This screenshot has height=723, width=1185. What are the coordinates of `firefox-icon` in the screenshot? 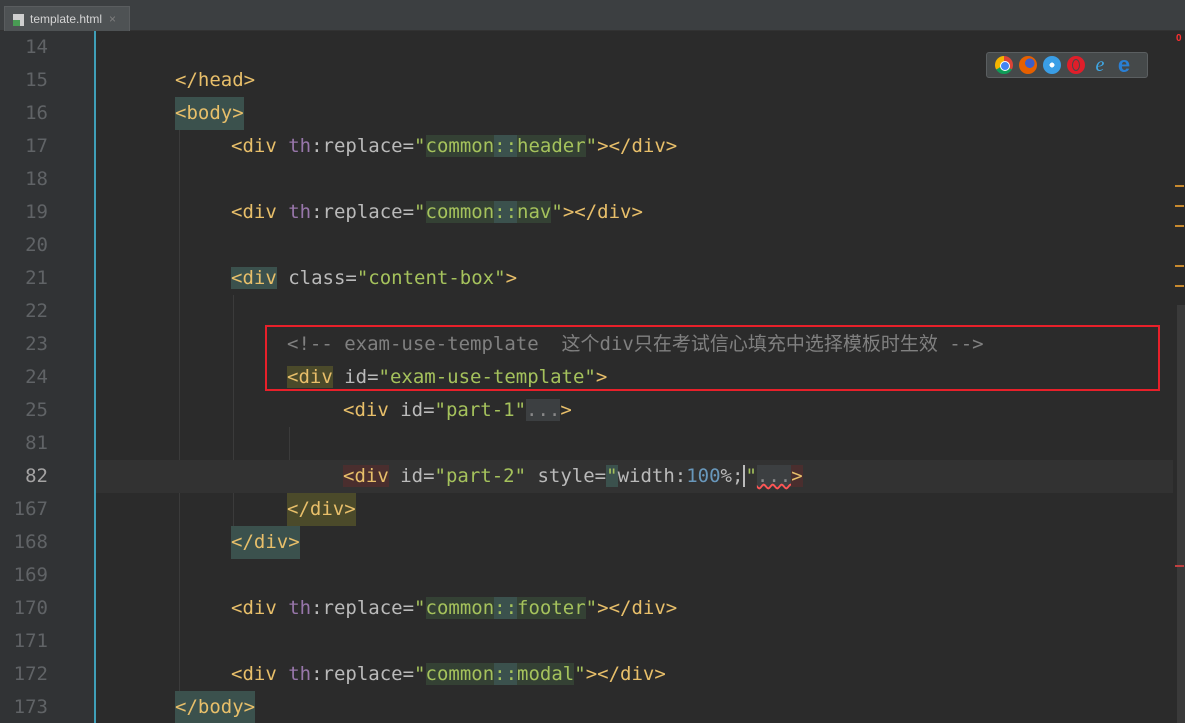 It's located at (1028, 65).